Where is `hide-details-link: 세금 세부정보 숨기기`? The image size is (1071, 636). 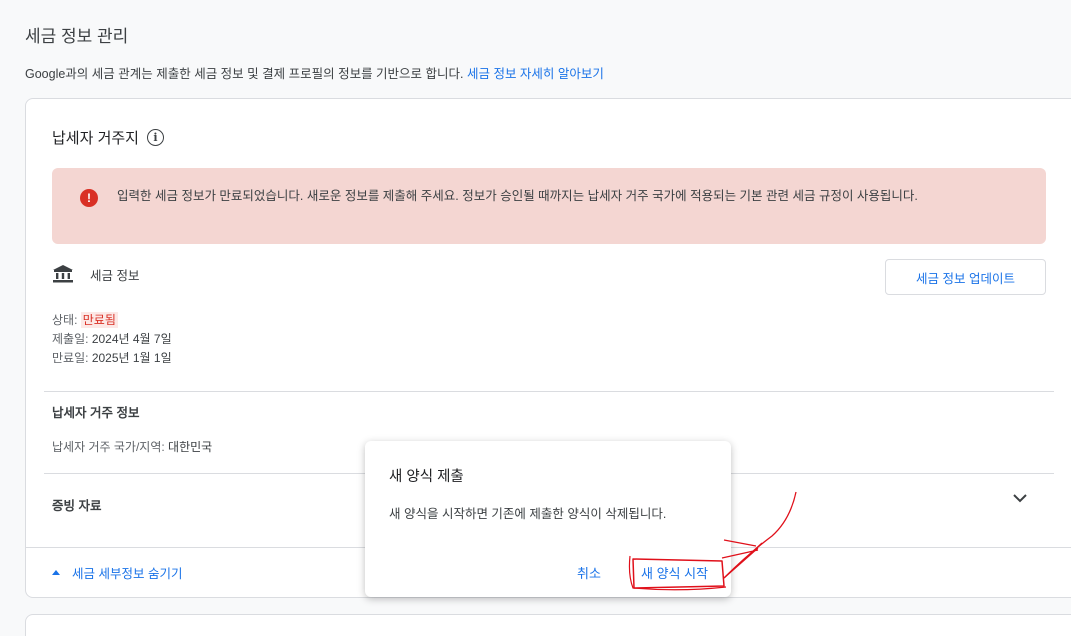 hide-details-link: 세금 세부정보 숨기기 is located at coordinates (117, 572).